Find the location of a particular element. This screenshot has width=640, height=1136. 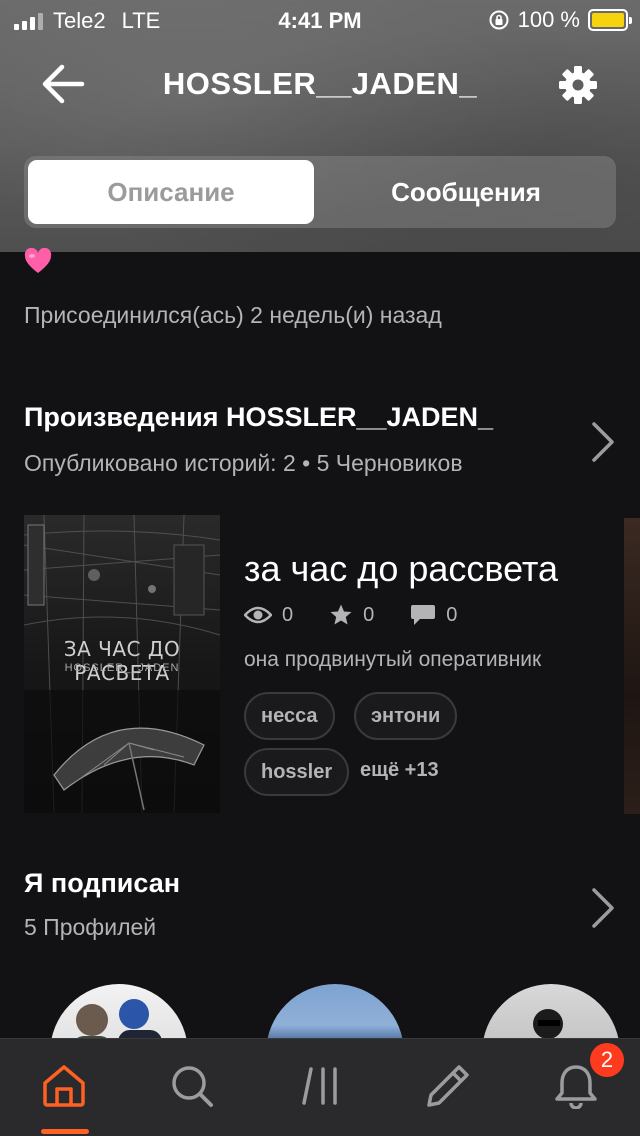

umbrella-icon is located at coordinates (129, 769).